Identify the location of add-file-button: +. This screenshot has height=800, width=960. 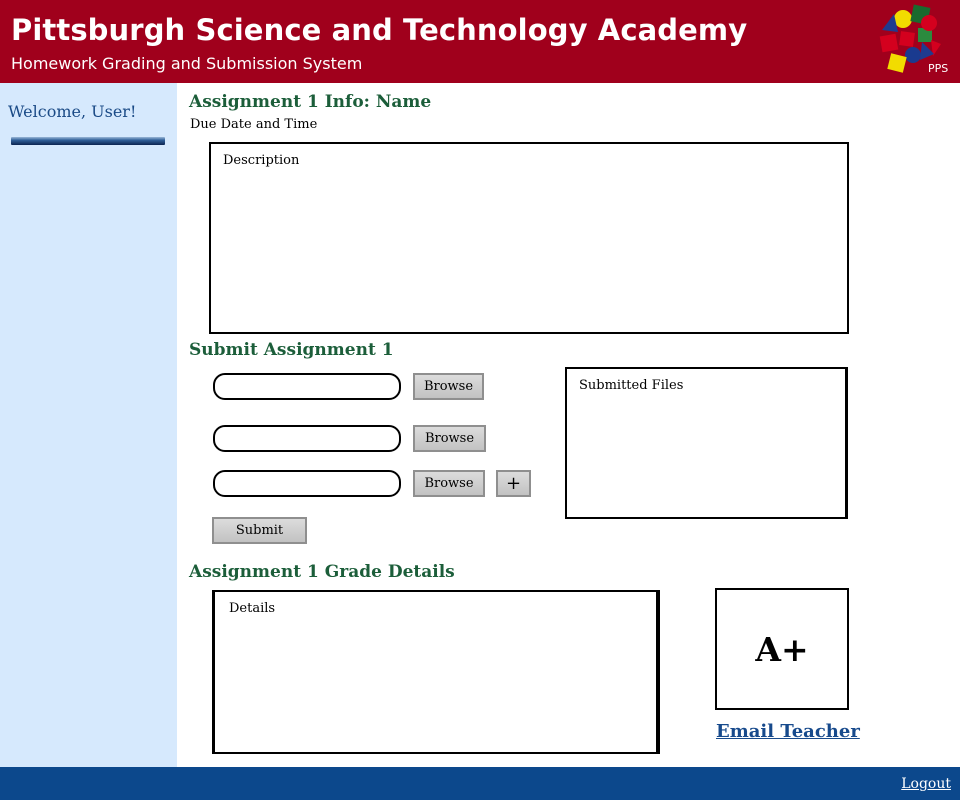
(513, 483).